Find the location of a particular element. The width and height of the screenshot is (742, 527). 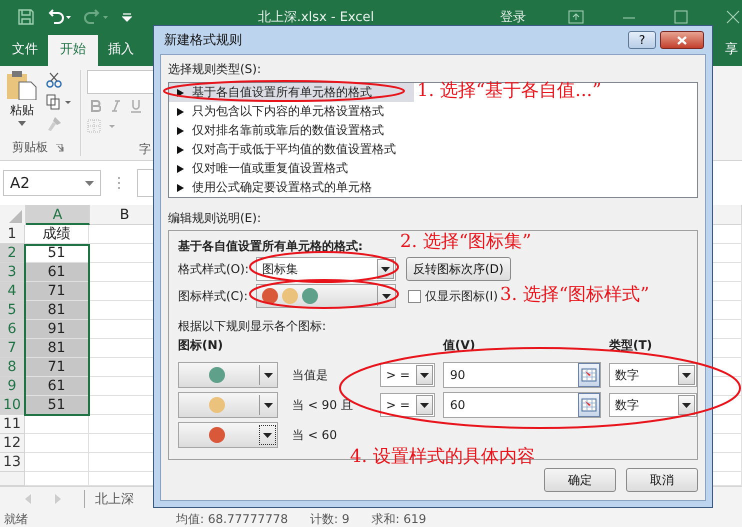

group-label: 剪贴板 is located at coordinates (30, 147).